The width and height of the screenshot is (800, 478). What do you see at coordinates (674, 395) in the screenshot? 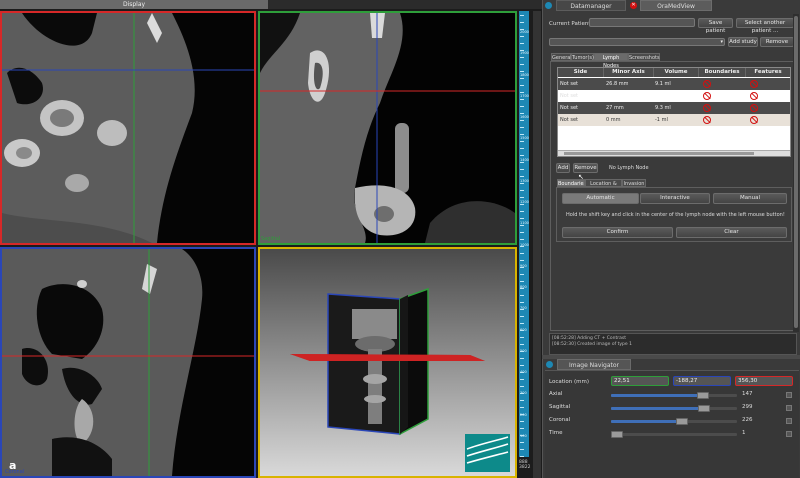
I see `axial-slider` at bounding box center [674, 395].